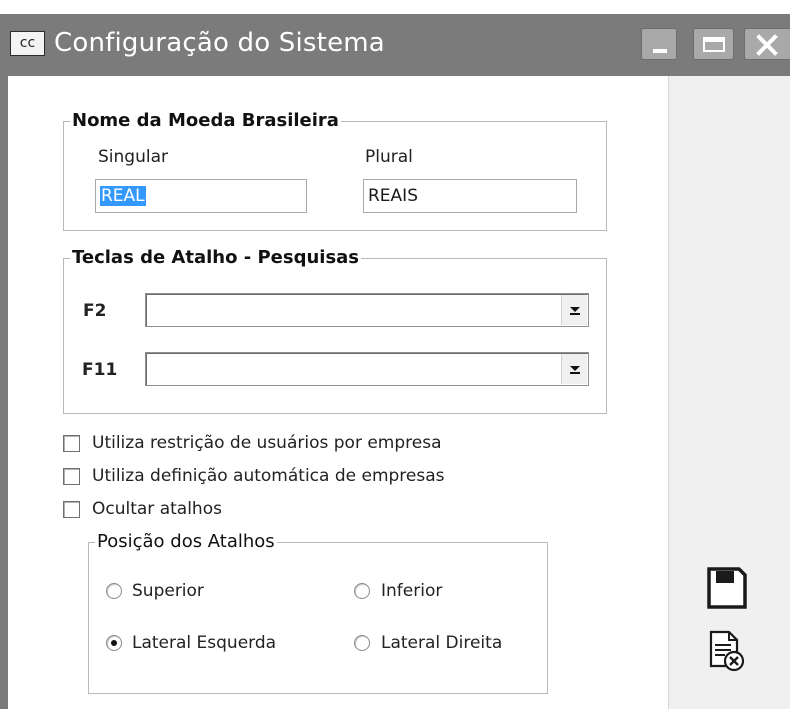  I want to click on save-icon, so click(727, 588).